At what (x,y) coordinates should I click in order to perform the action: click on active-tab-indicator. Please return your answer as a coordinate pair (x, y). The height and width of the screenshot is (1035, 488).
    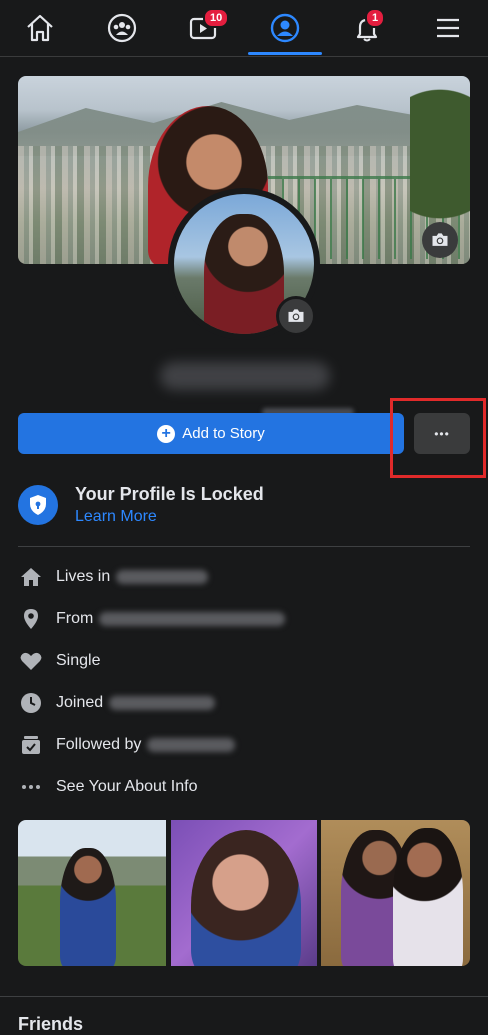
    Looking at the image, I should click on (285, 53).